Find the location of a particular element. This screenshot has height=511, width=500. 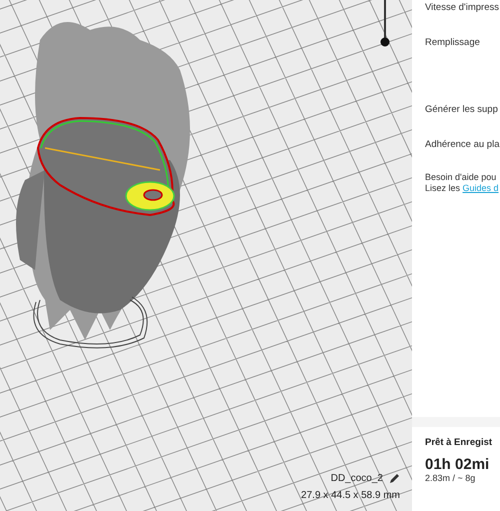

pencil-icon is located at coordinates (394, 478).